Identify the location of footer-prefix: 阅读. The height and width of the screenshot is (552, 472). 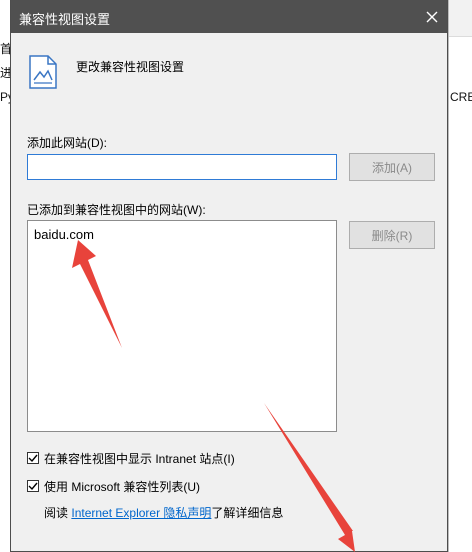
(56, 513).